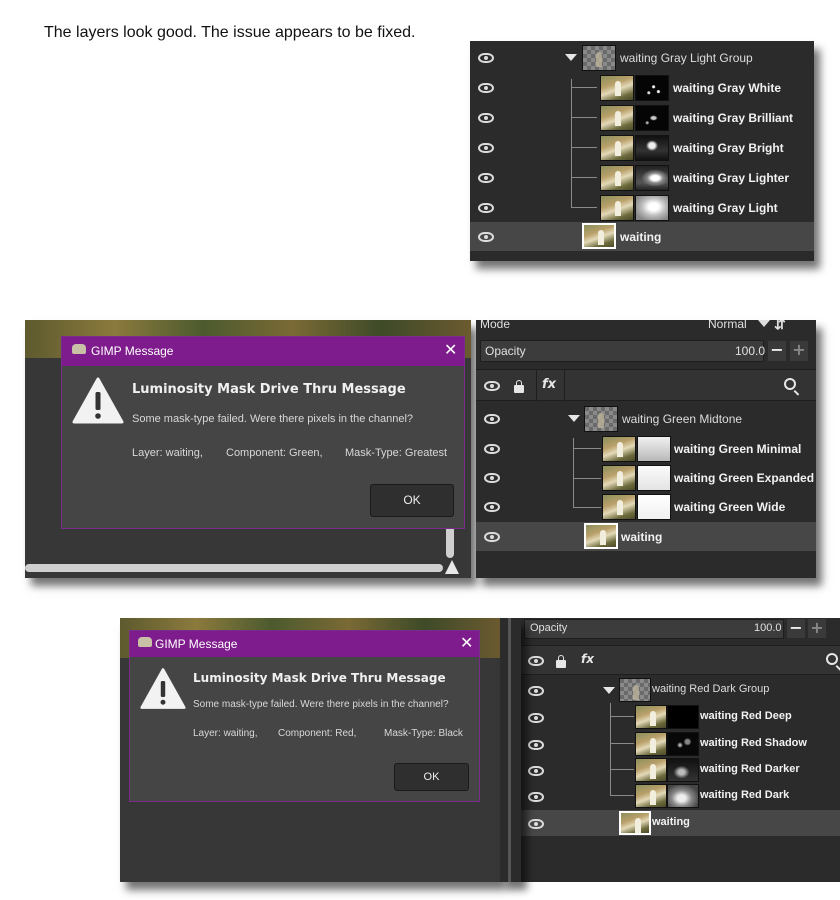 Image resolution: width=840 pixels, height=900 pixels. What do you see at coordinates (132, 351) in the screenshot?
I see `dialog-title: GIMP Message` at bounding box center [132, 351].